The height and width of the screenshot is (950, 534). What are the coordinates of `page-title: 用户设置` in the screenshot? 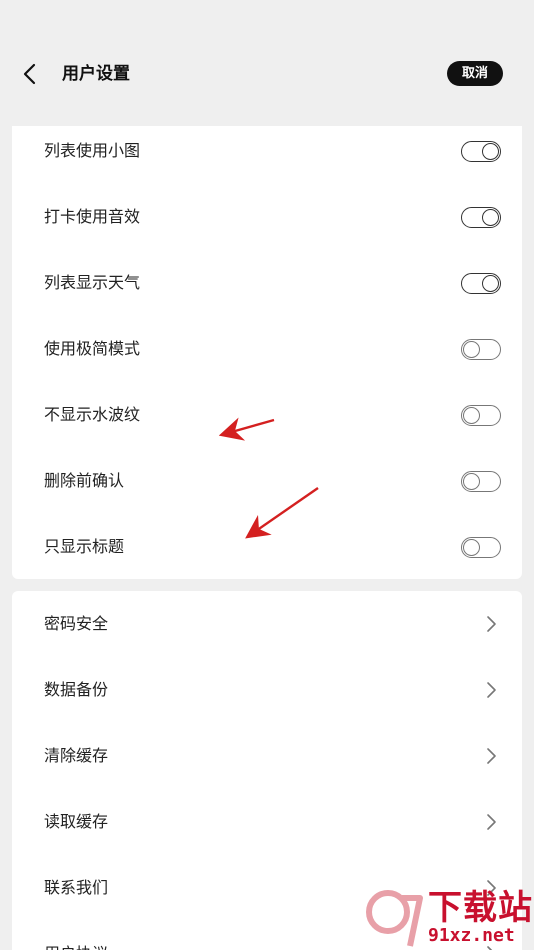 It's located at (96, 74).